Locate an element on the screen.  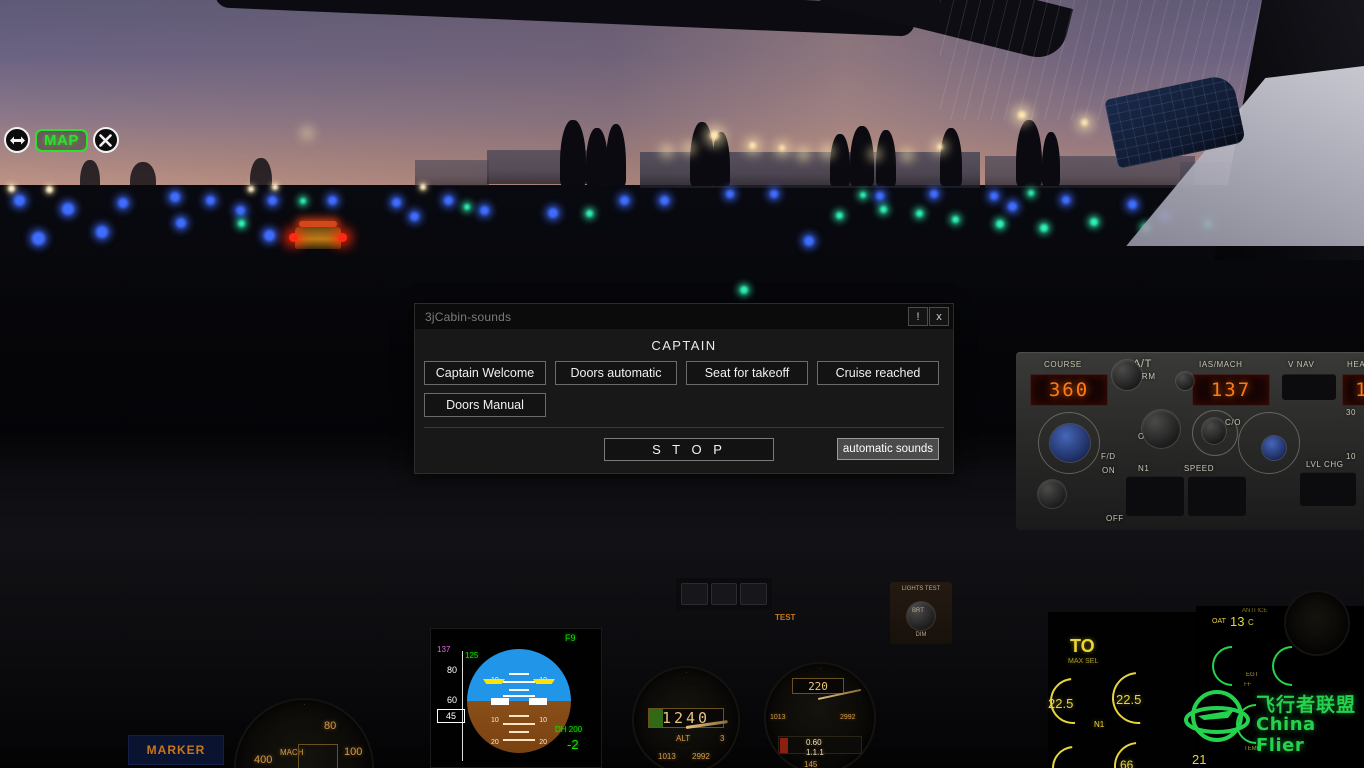
compass-ticks is located at coordinates (1317, 623).